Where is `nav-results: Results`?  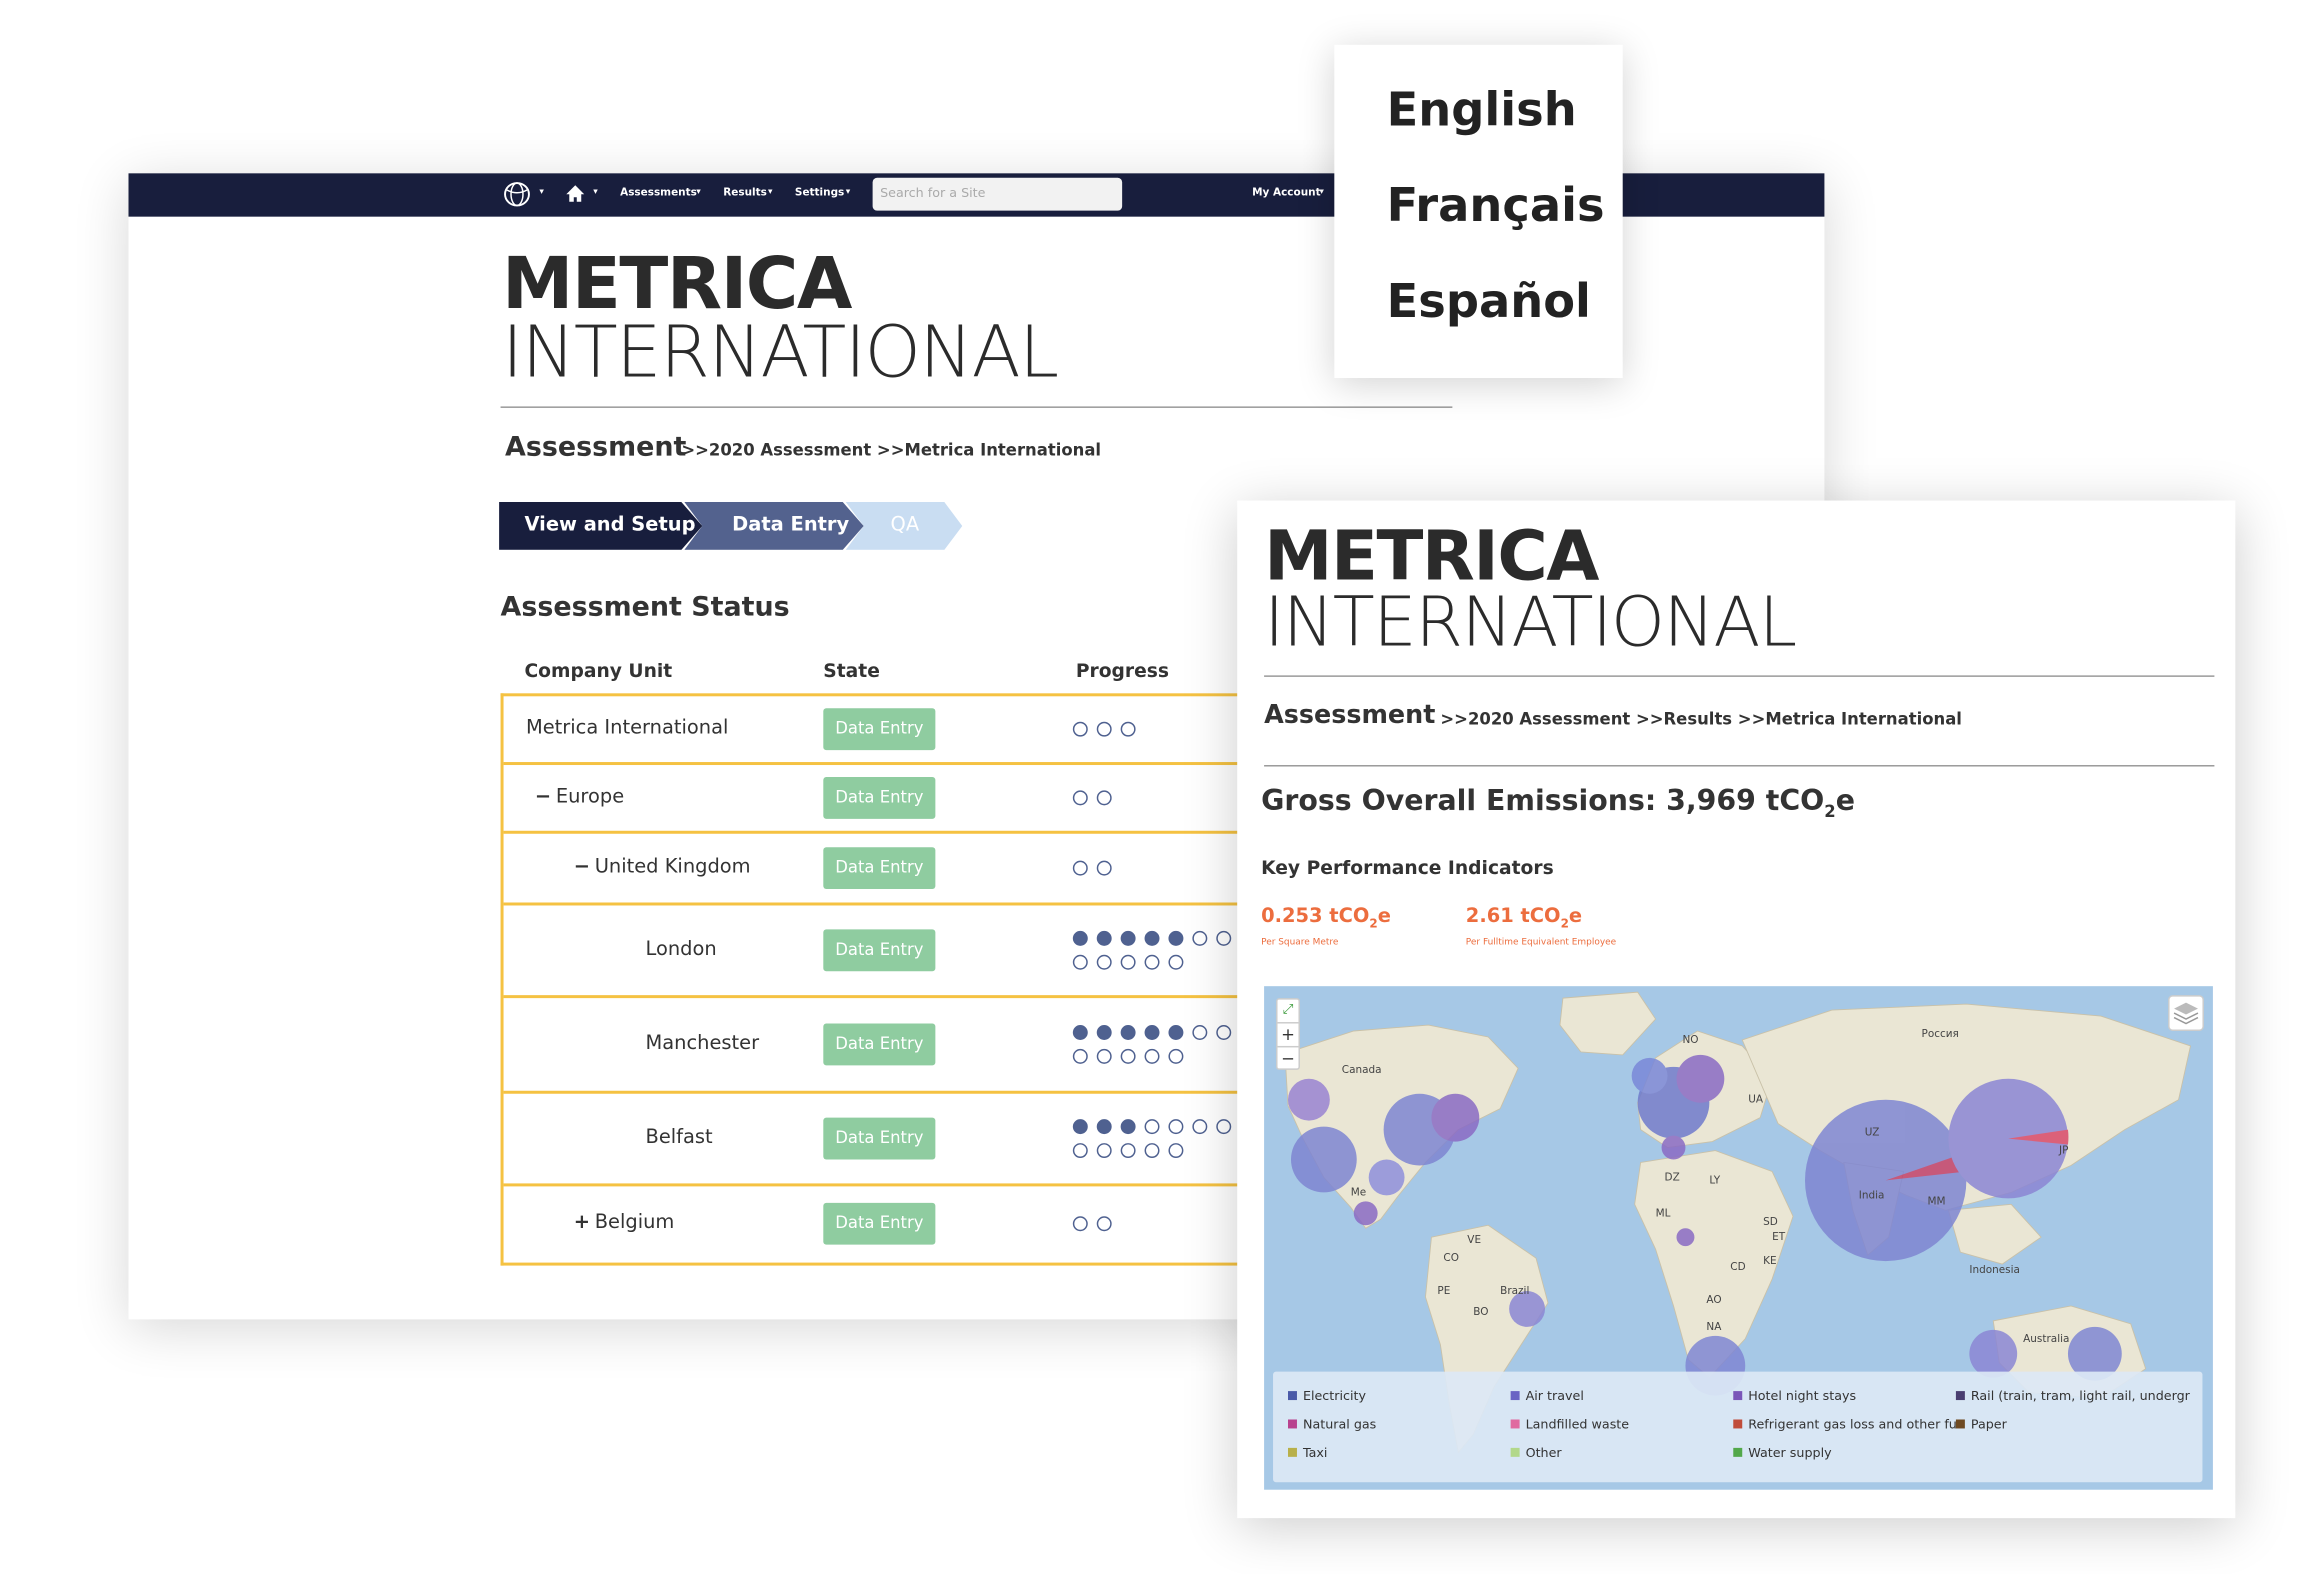
nav-results: Results is located at coordinates (745, 193).